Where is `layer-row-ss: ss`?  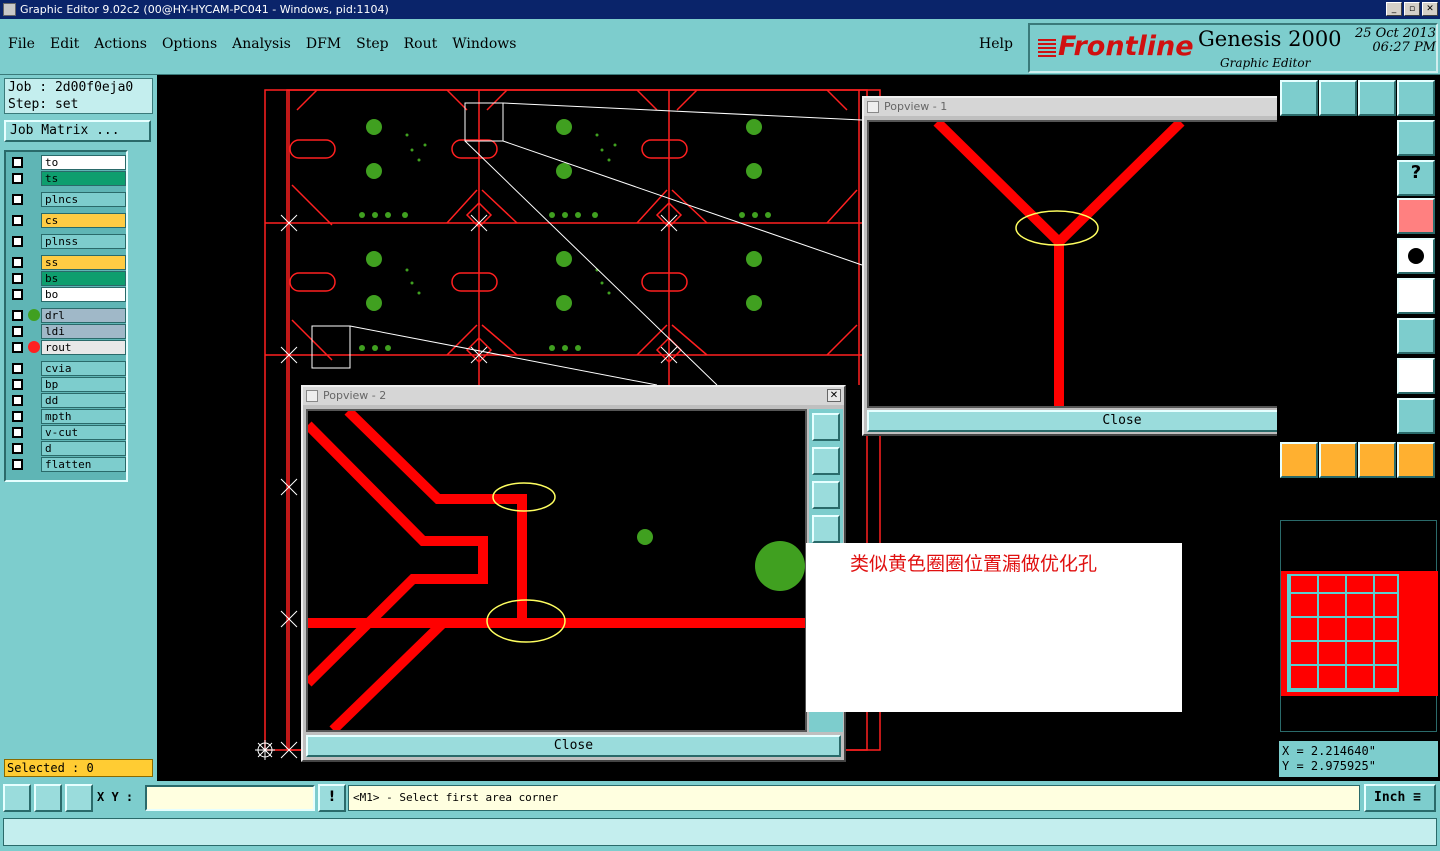
layer-row-ss: ss is located at coordinates (67, 262).